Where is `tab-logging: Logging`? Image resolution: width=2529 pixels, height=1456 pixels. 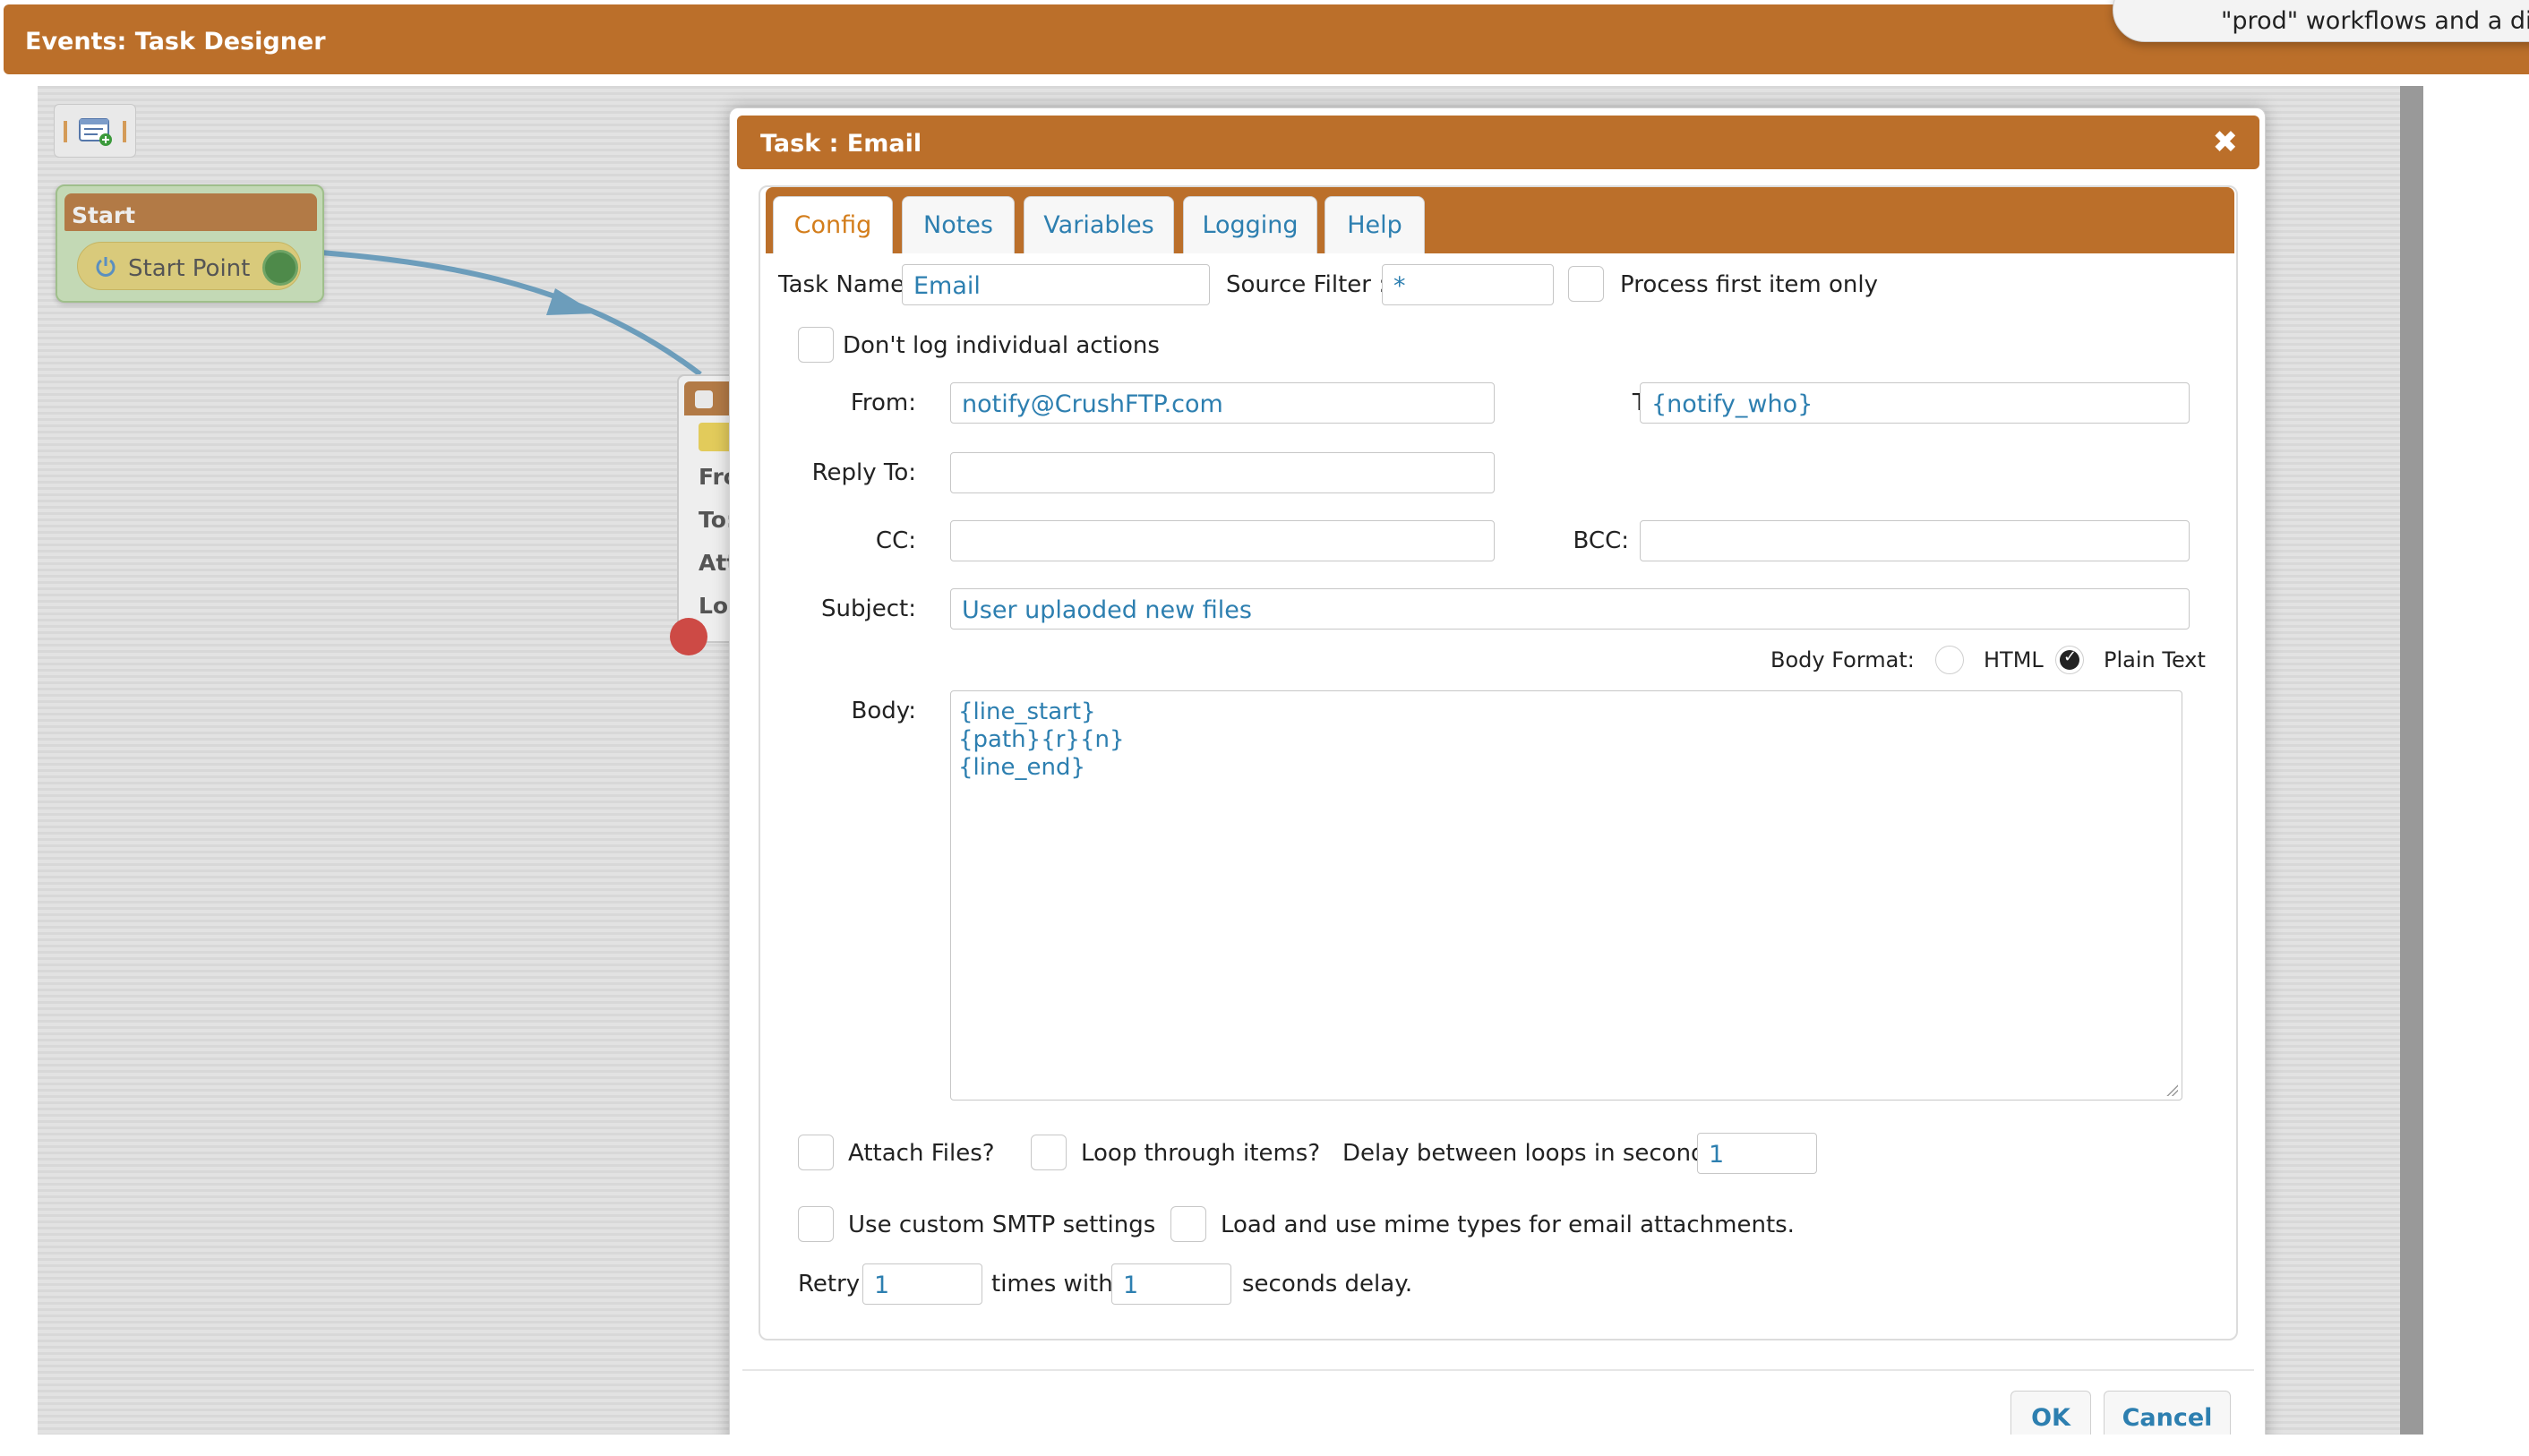
tab-logging: Logging is located at coordinates (1250, 224).